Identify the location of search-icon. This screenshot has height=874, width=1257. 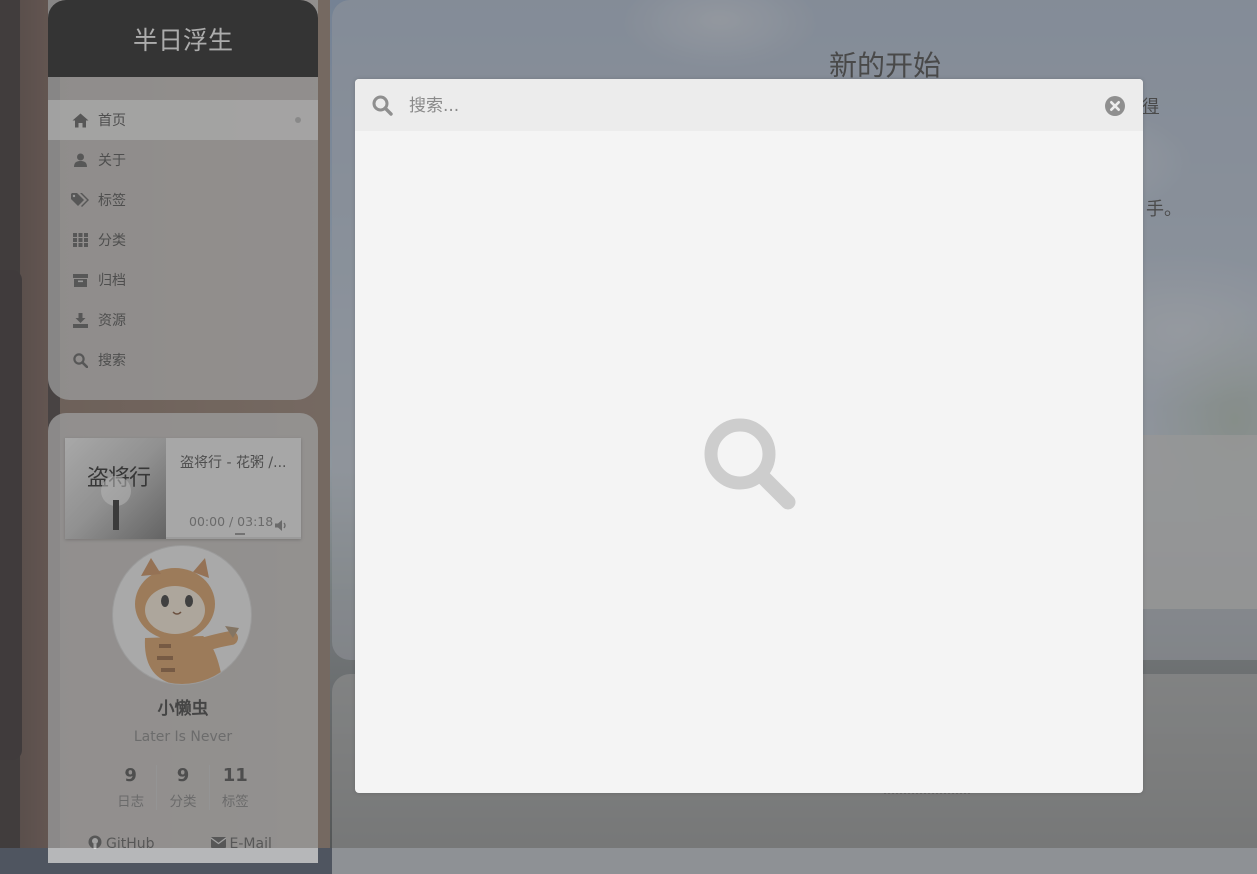
(382, 107).